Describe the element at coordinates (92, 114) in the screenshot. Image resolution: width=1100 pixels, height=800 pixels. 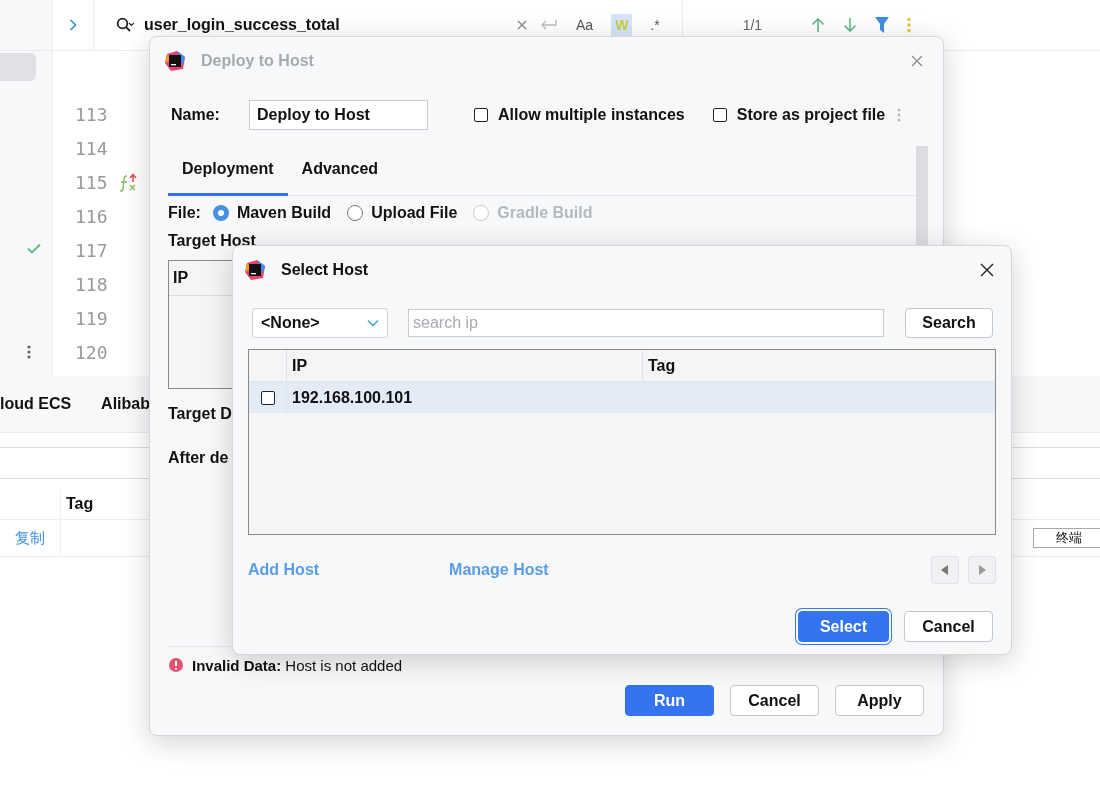
I see `line-number: 113` at that location.